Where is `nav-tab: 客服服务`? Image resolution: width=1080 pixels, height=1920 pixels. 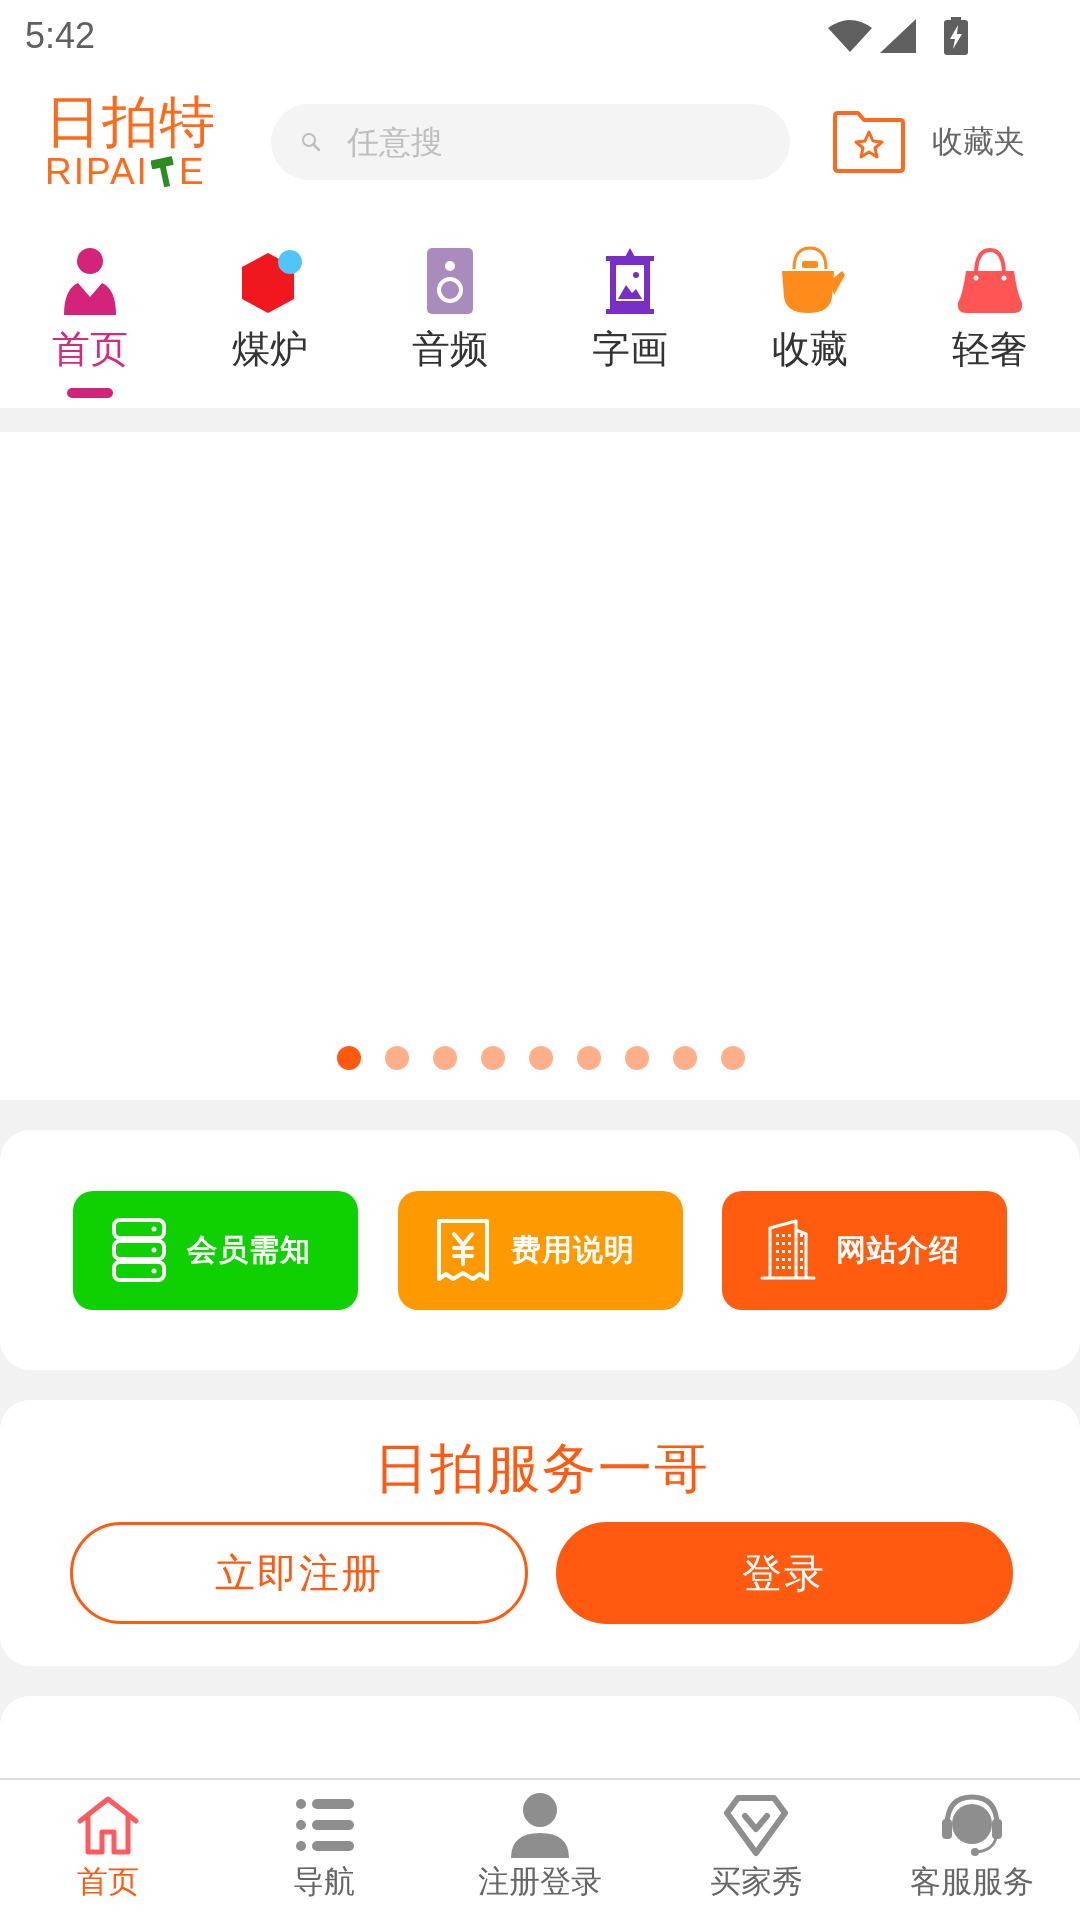
nav-tab: 客服服务 is located at coordinates (972, 1850).